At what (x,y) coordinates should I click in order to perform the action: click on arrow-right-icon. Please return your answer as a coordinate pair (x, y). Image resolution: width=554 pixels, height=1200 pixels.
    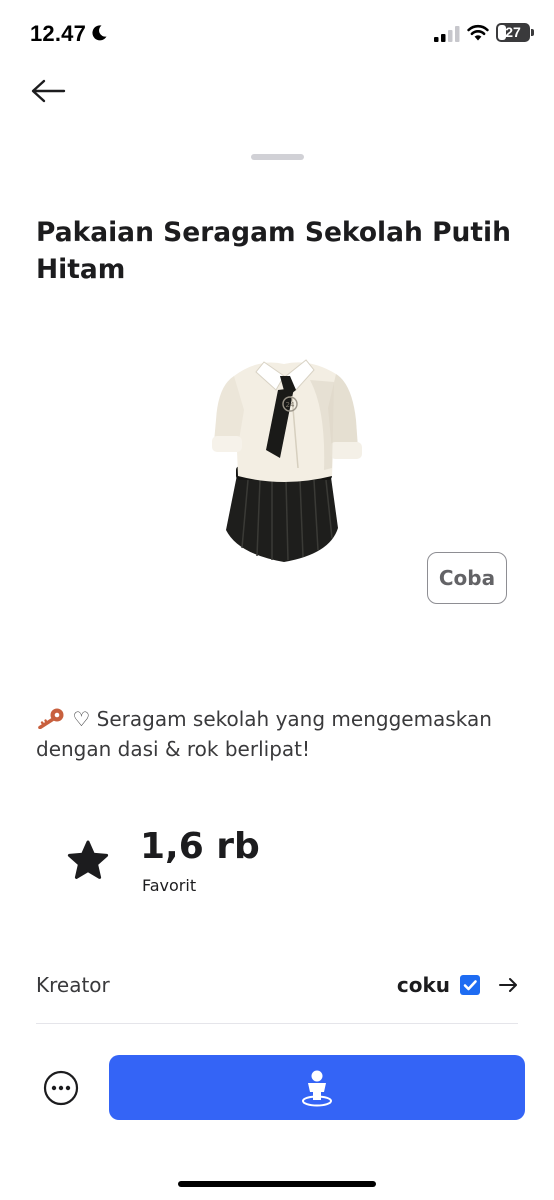
    Looking at the image, I should click on (508, 985).